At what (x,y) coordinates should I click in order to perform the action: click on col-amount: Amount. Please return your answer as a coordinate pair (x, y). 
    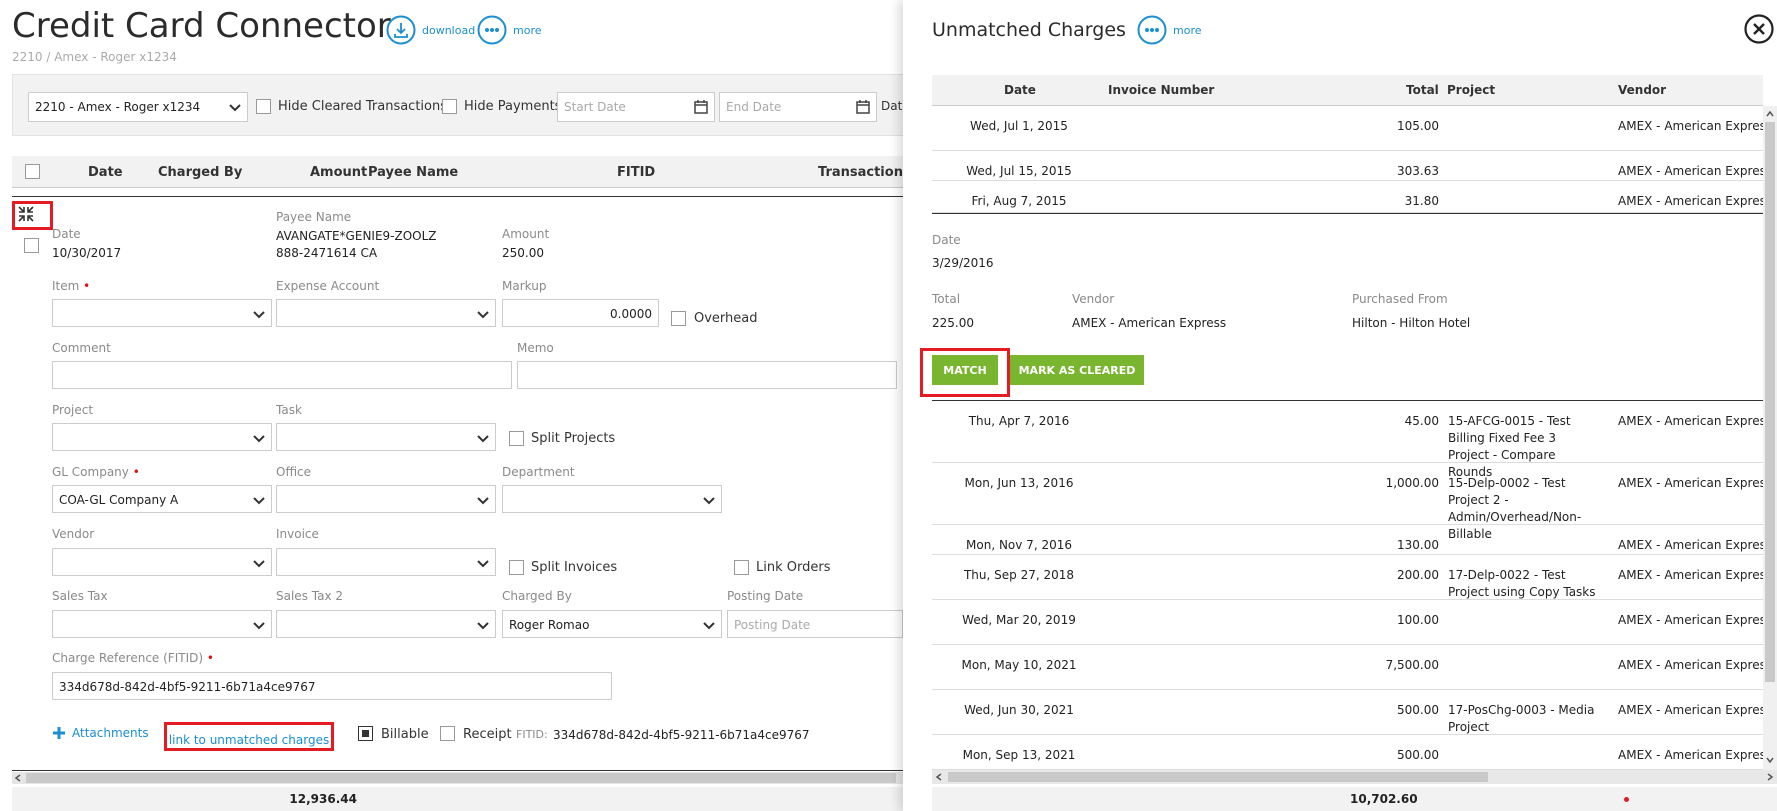
    Looking at the image, I should click on (338, 172).